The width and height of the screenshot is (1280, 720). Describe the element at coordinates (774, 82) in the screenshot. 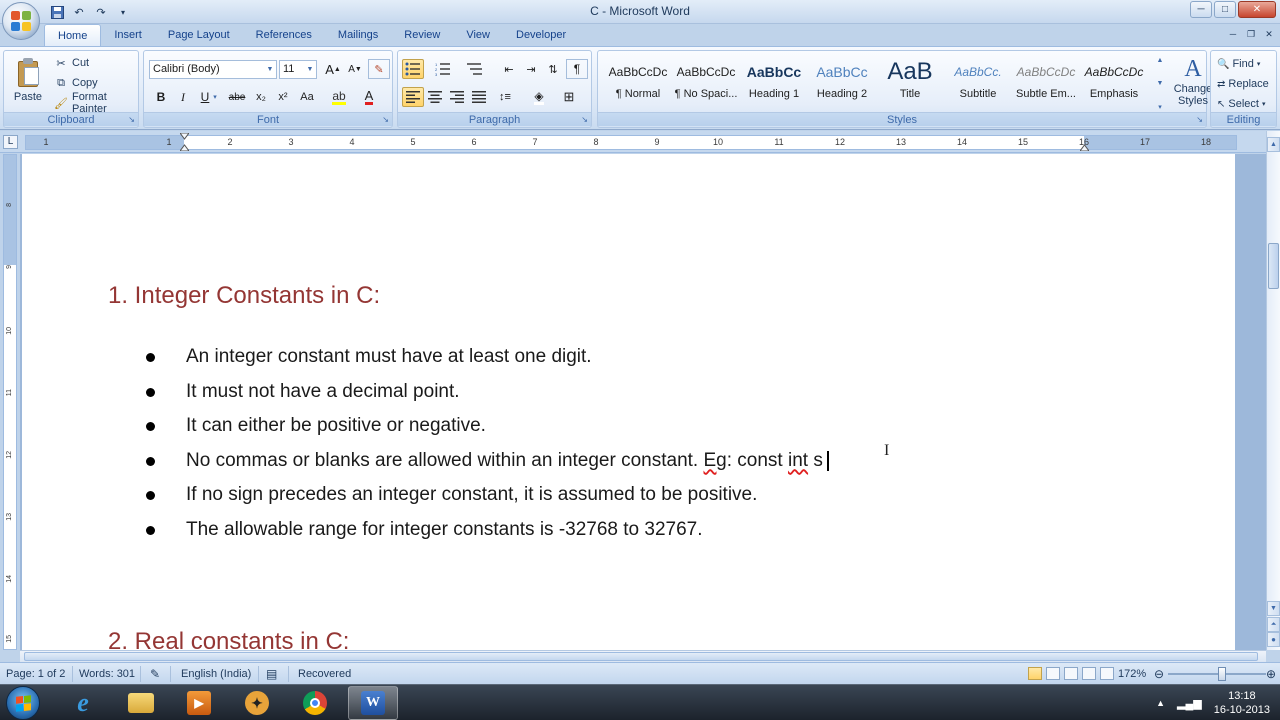

I see `style-heading-1: AaBbCc Heading 1` at that location.